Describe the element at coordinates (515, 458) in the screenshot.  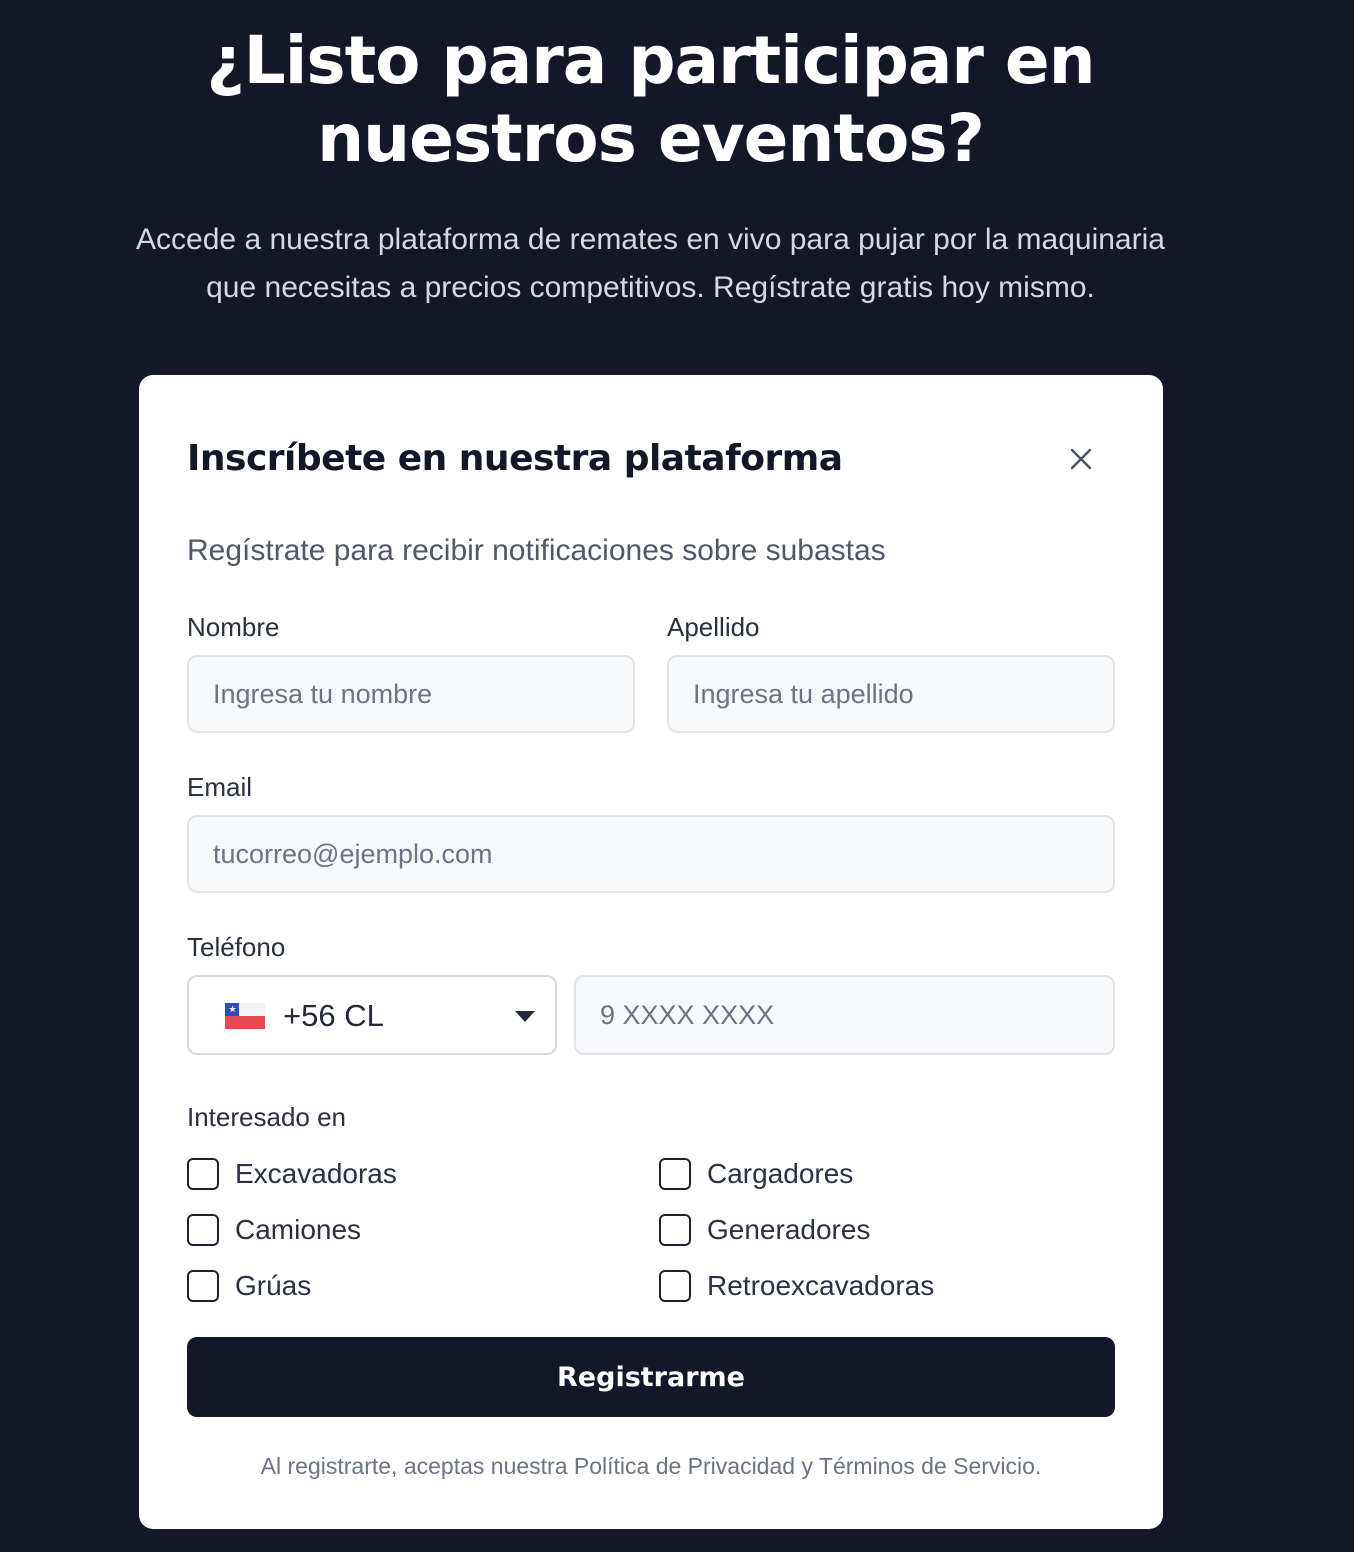
I see `modal-title: Inscríbete en nuestra plataforma` at that location.